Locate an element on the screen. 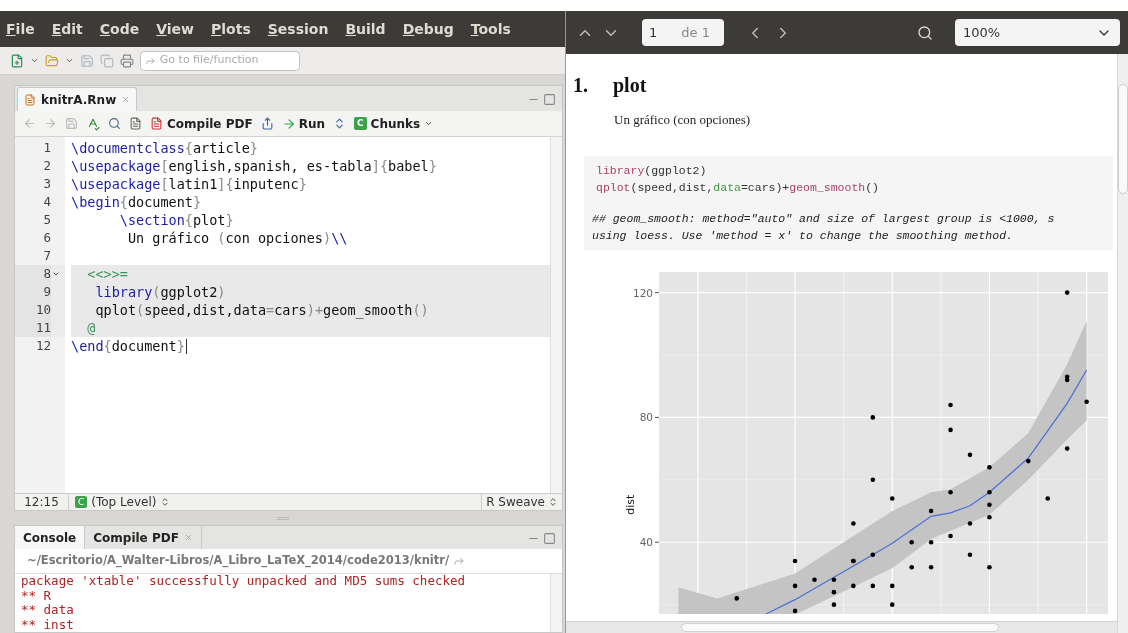 This screenshot has height=633, width=1128. menu-item: Debug is located at coordinates (428, 29).